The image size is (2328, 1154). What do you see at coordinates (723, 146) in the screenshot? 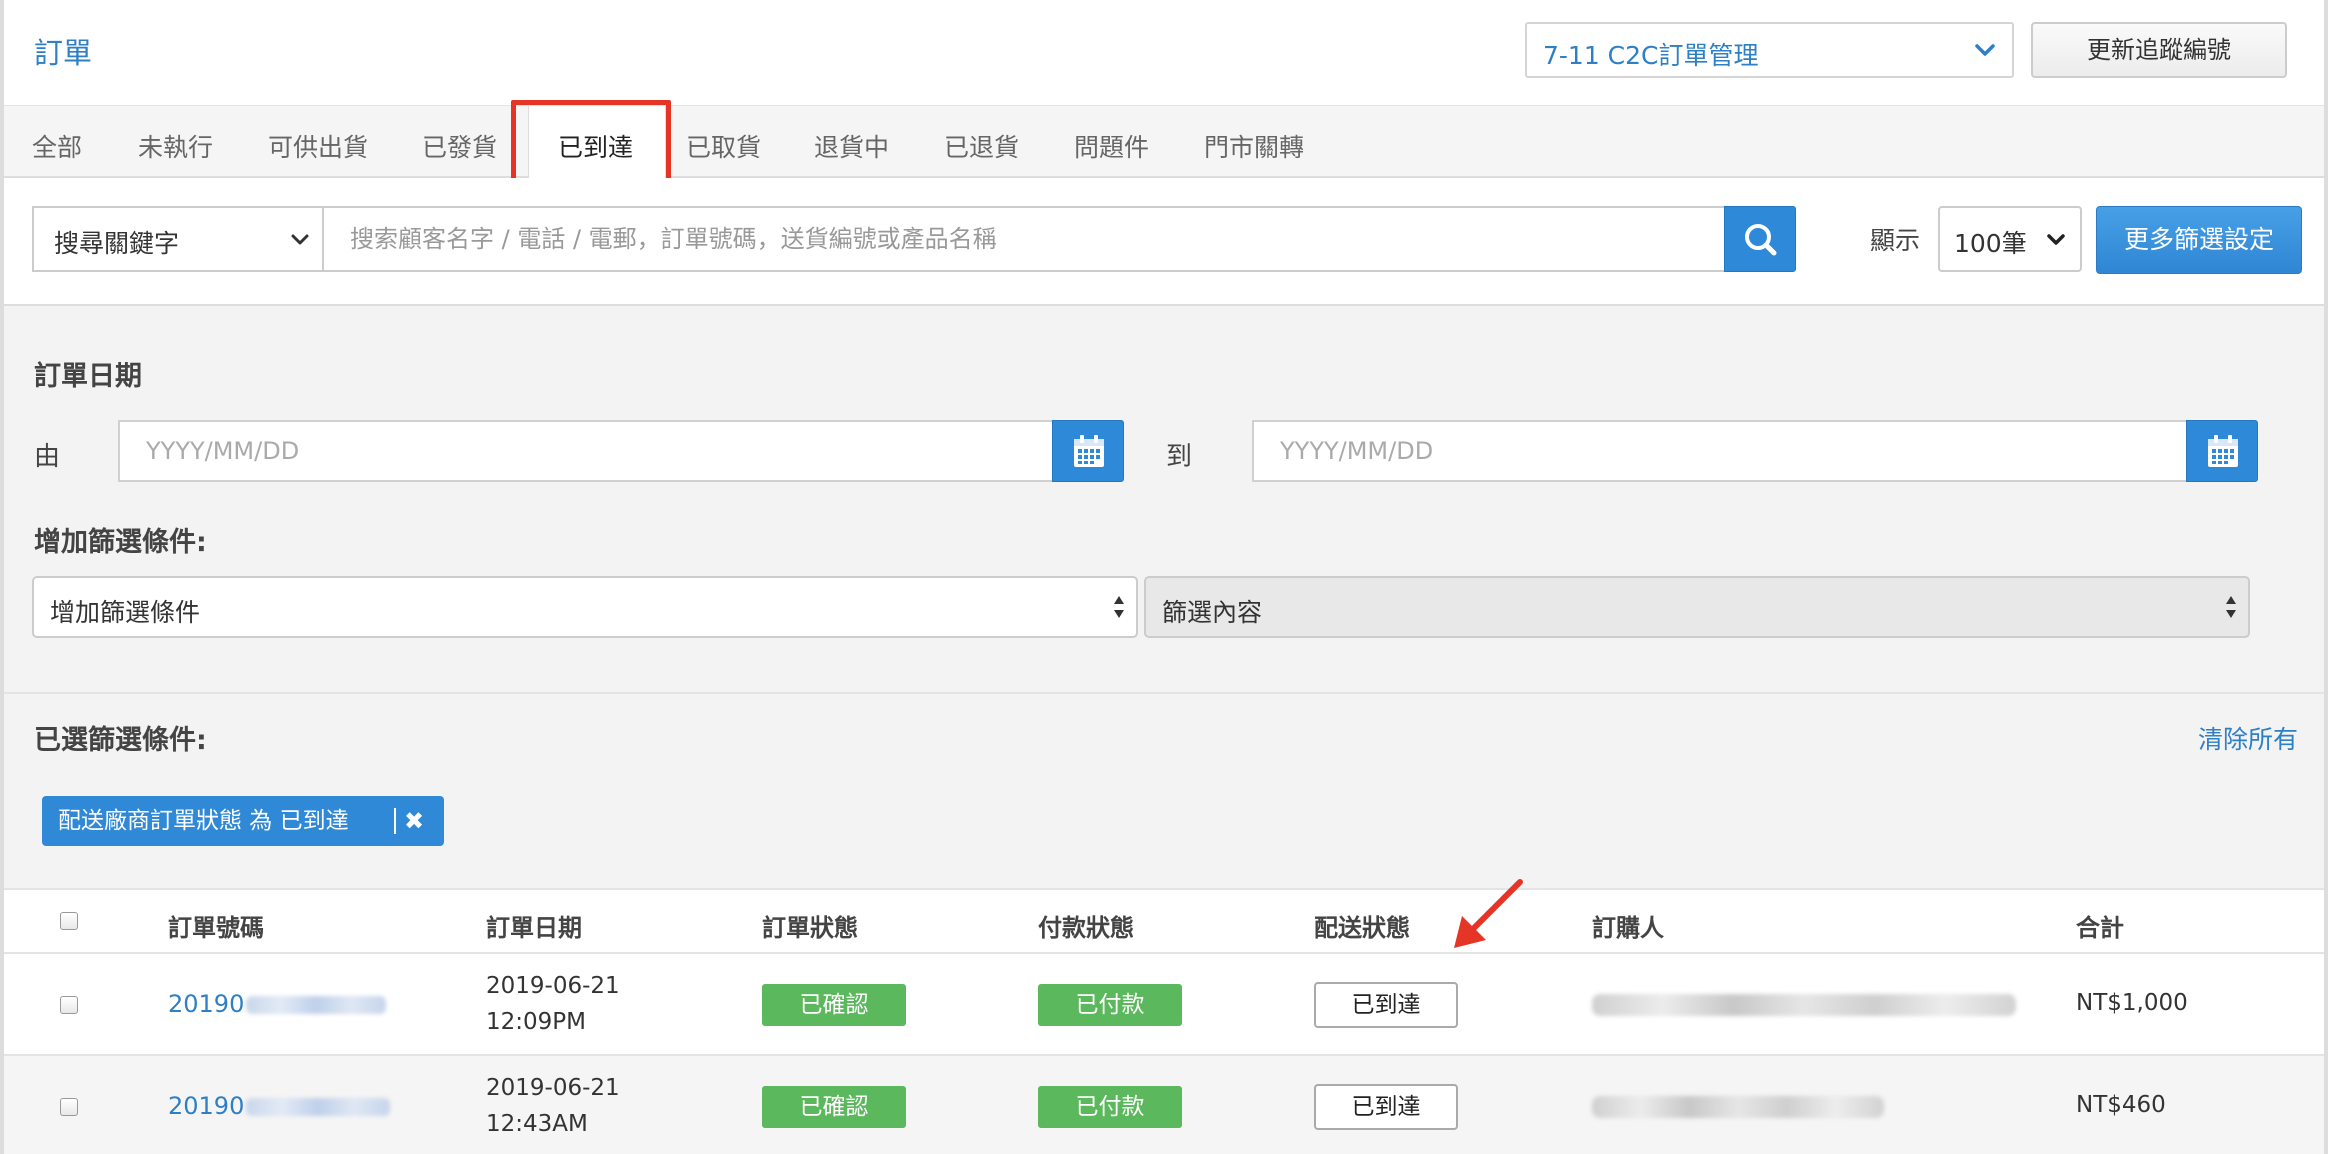
I see `tab-picked-up: 已取貨` at bounding box center [723, 146].